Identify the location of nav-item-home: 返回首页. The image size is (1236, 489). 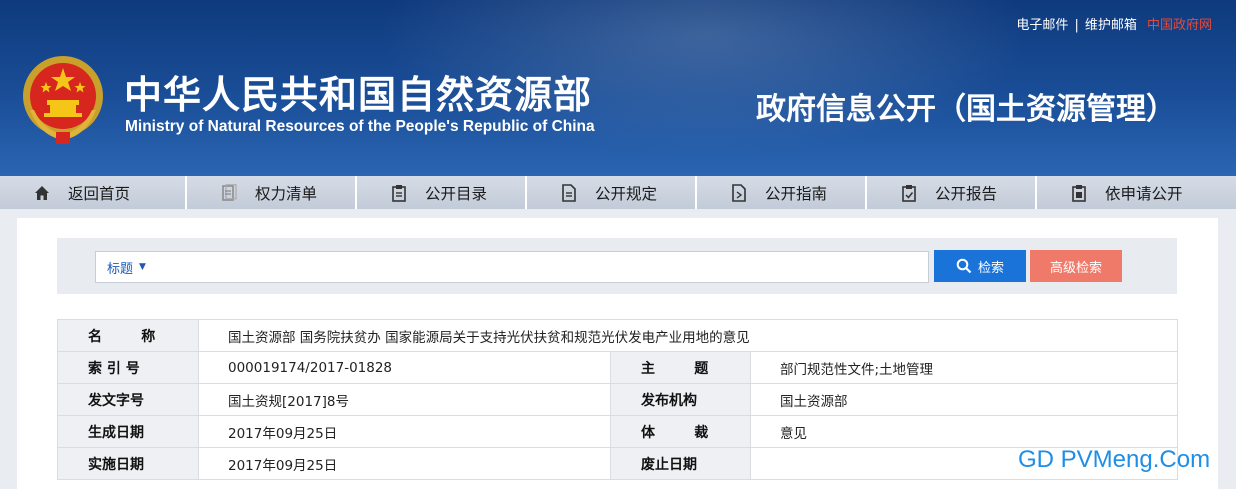
(93, 192).